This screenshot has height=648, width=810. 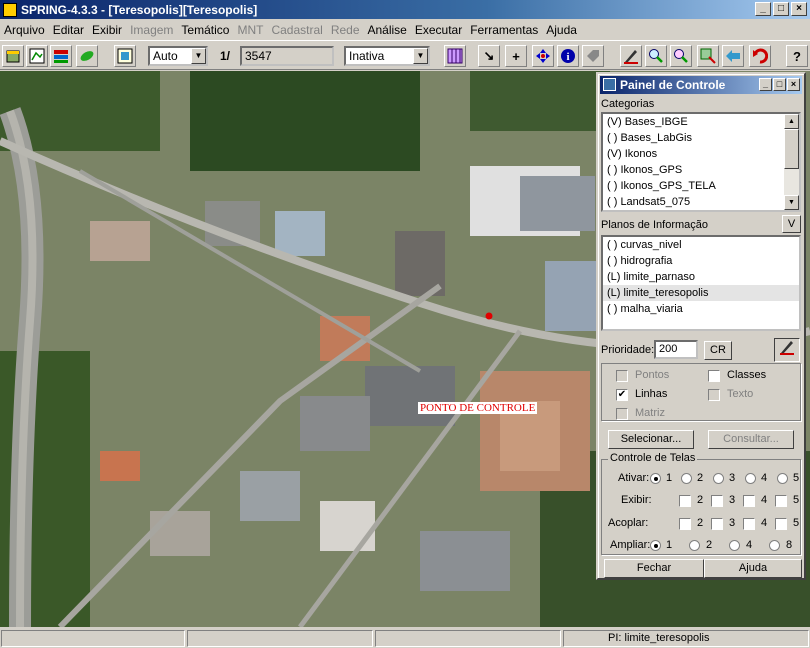 I want to click on image-display-icon, so click(x=125, y=56).